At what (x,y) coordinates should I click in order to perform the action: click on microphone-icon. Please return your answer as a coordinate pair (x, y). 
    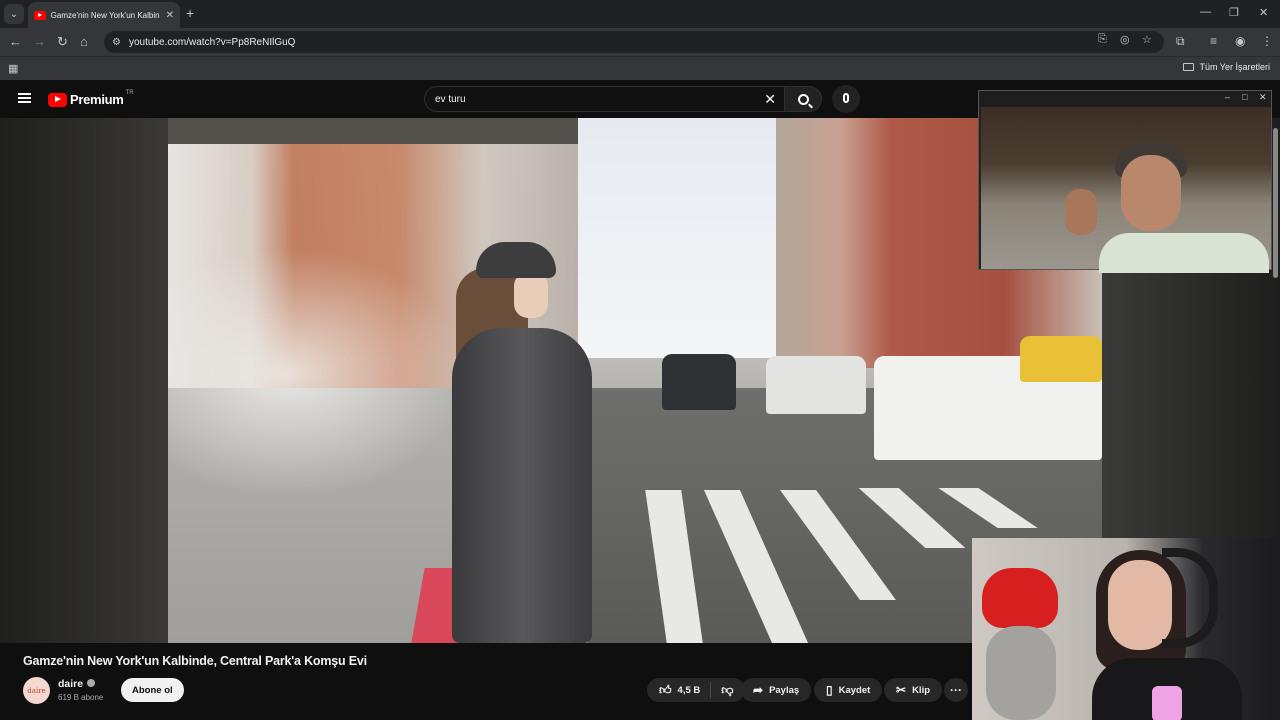
    Looking at the image, I should click on (846, 98).